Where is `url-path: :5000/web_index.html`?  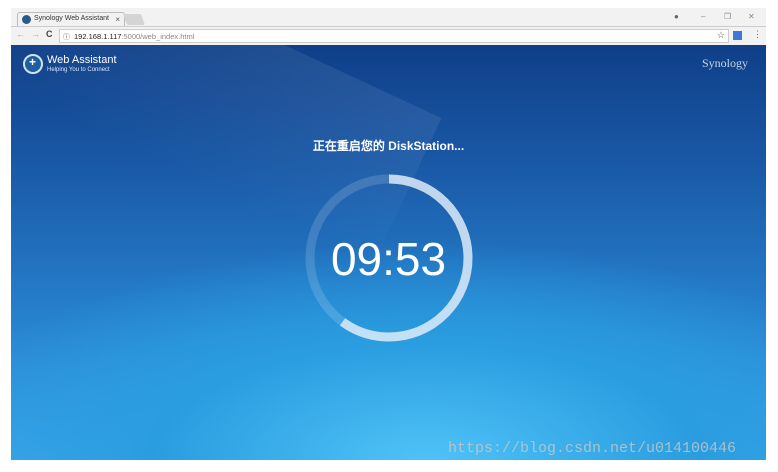
url-path: :5000/web_index.html is located at coordinates (158, 36).